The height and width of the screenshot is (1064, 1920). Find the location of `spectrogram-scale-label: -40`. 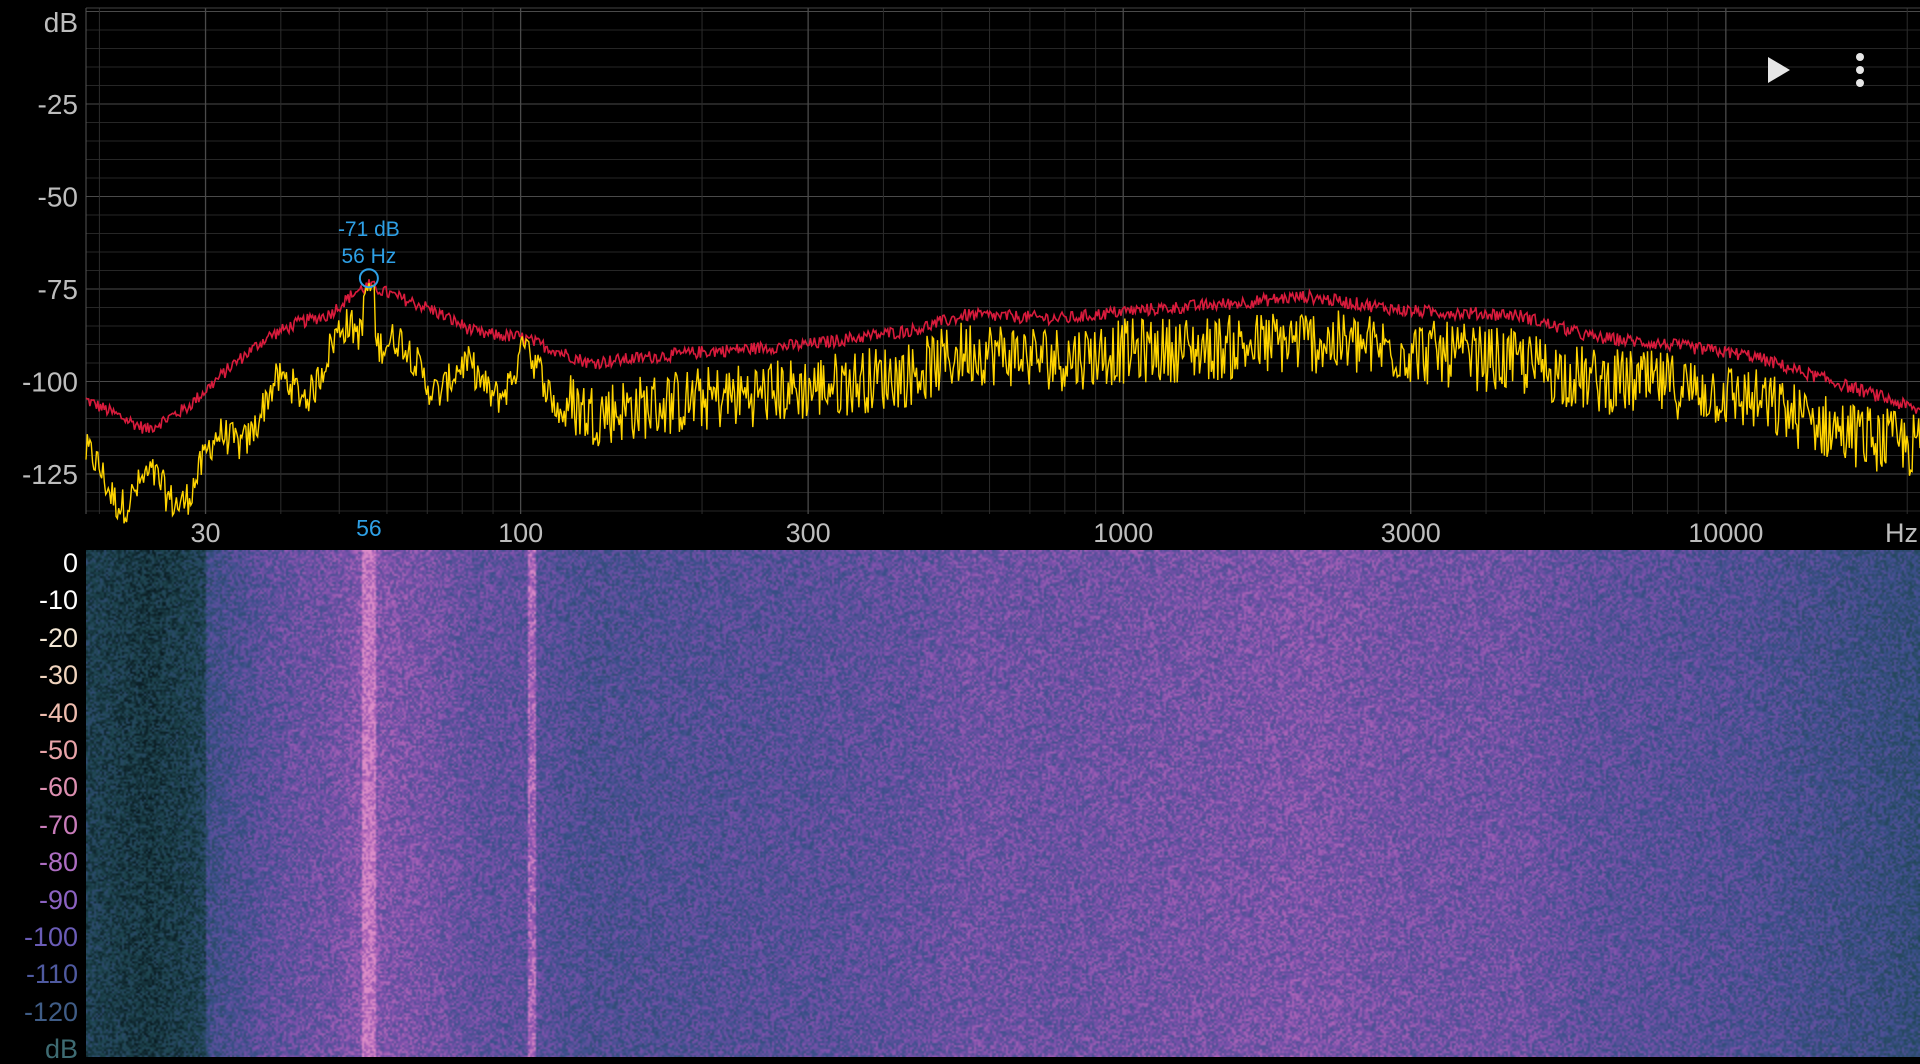

spectrogram-scale-label: -40 is located at coordinates (58, 712).